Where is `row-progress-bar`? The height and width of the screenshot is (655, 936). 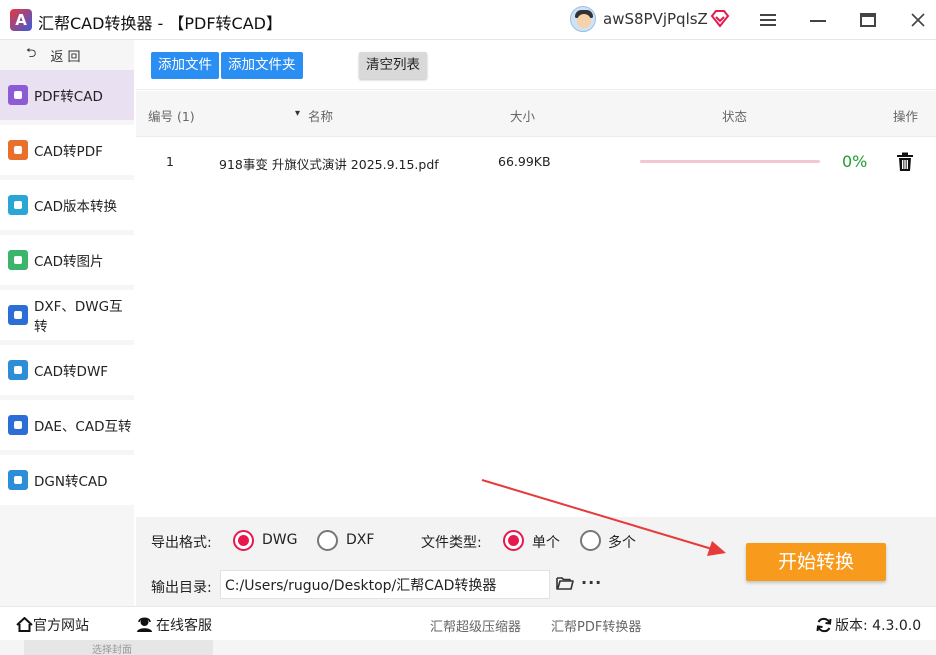
row-progress-bar is located at coordinates (730, 161).